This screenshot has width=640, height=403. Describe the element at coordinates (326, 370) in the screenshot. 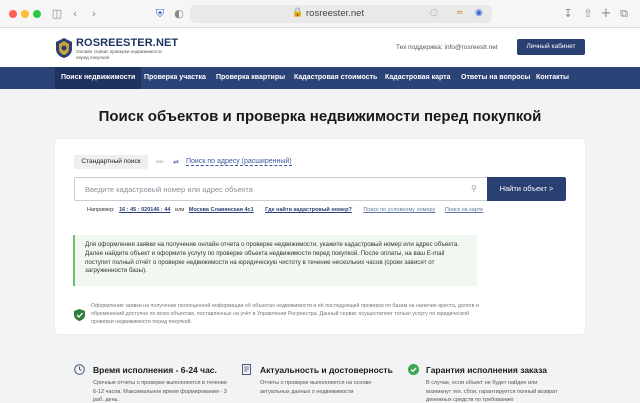

I see `feature-title-accuracy: Актуальность и достоверность` at that location.